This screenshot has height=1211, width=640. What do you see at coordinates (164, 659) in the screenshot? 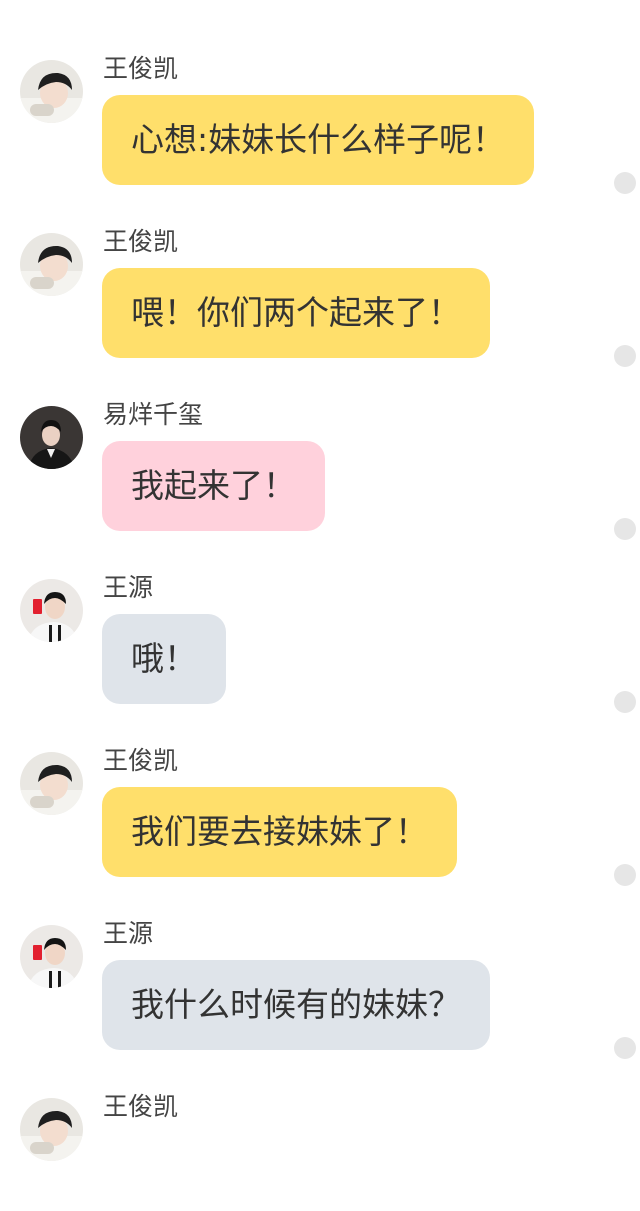
I see `message-bubble: 哦！` at bounding box center [164, 659].